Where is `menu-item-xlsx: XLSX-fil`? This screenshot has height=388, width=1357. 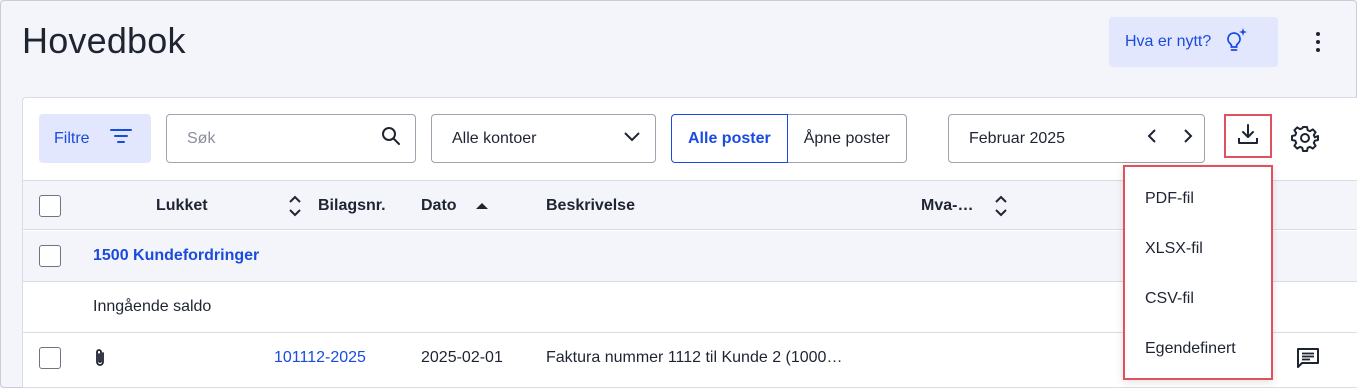
menu-item-xlsx: XLSX-fil is located at coordinates (1198, 249).